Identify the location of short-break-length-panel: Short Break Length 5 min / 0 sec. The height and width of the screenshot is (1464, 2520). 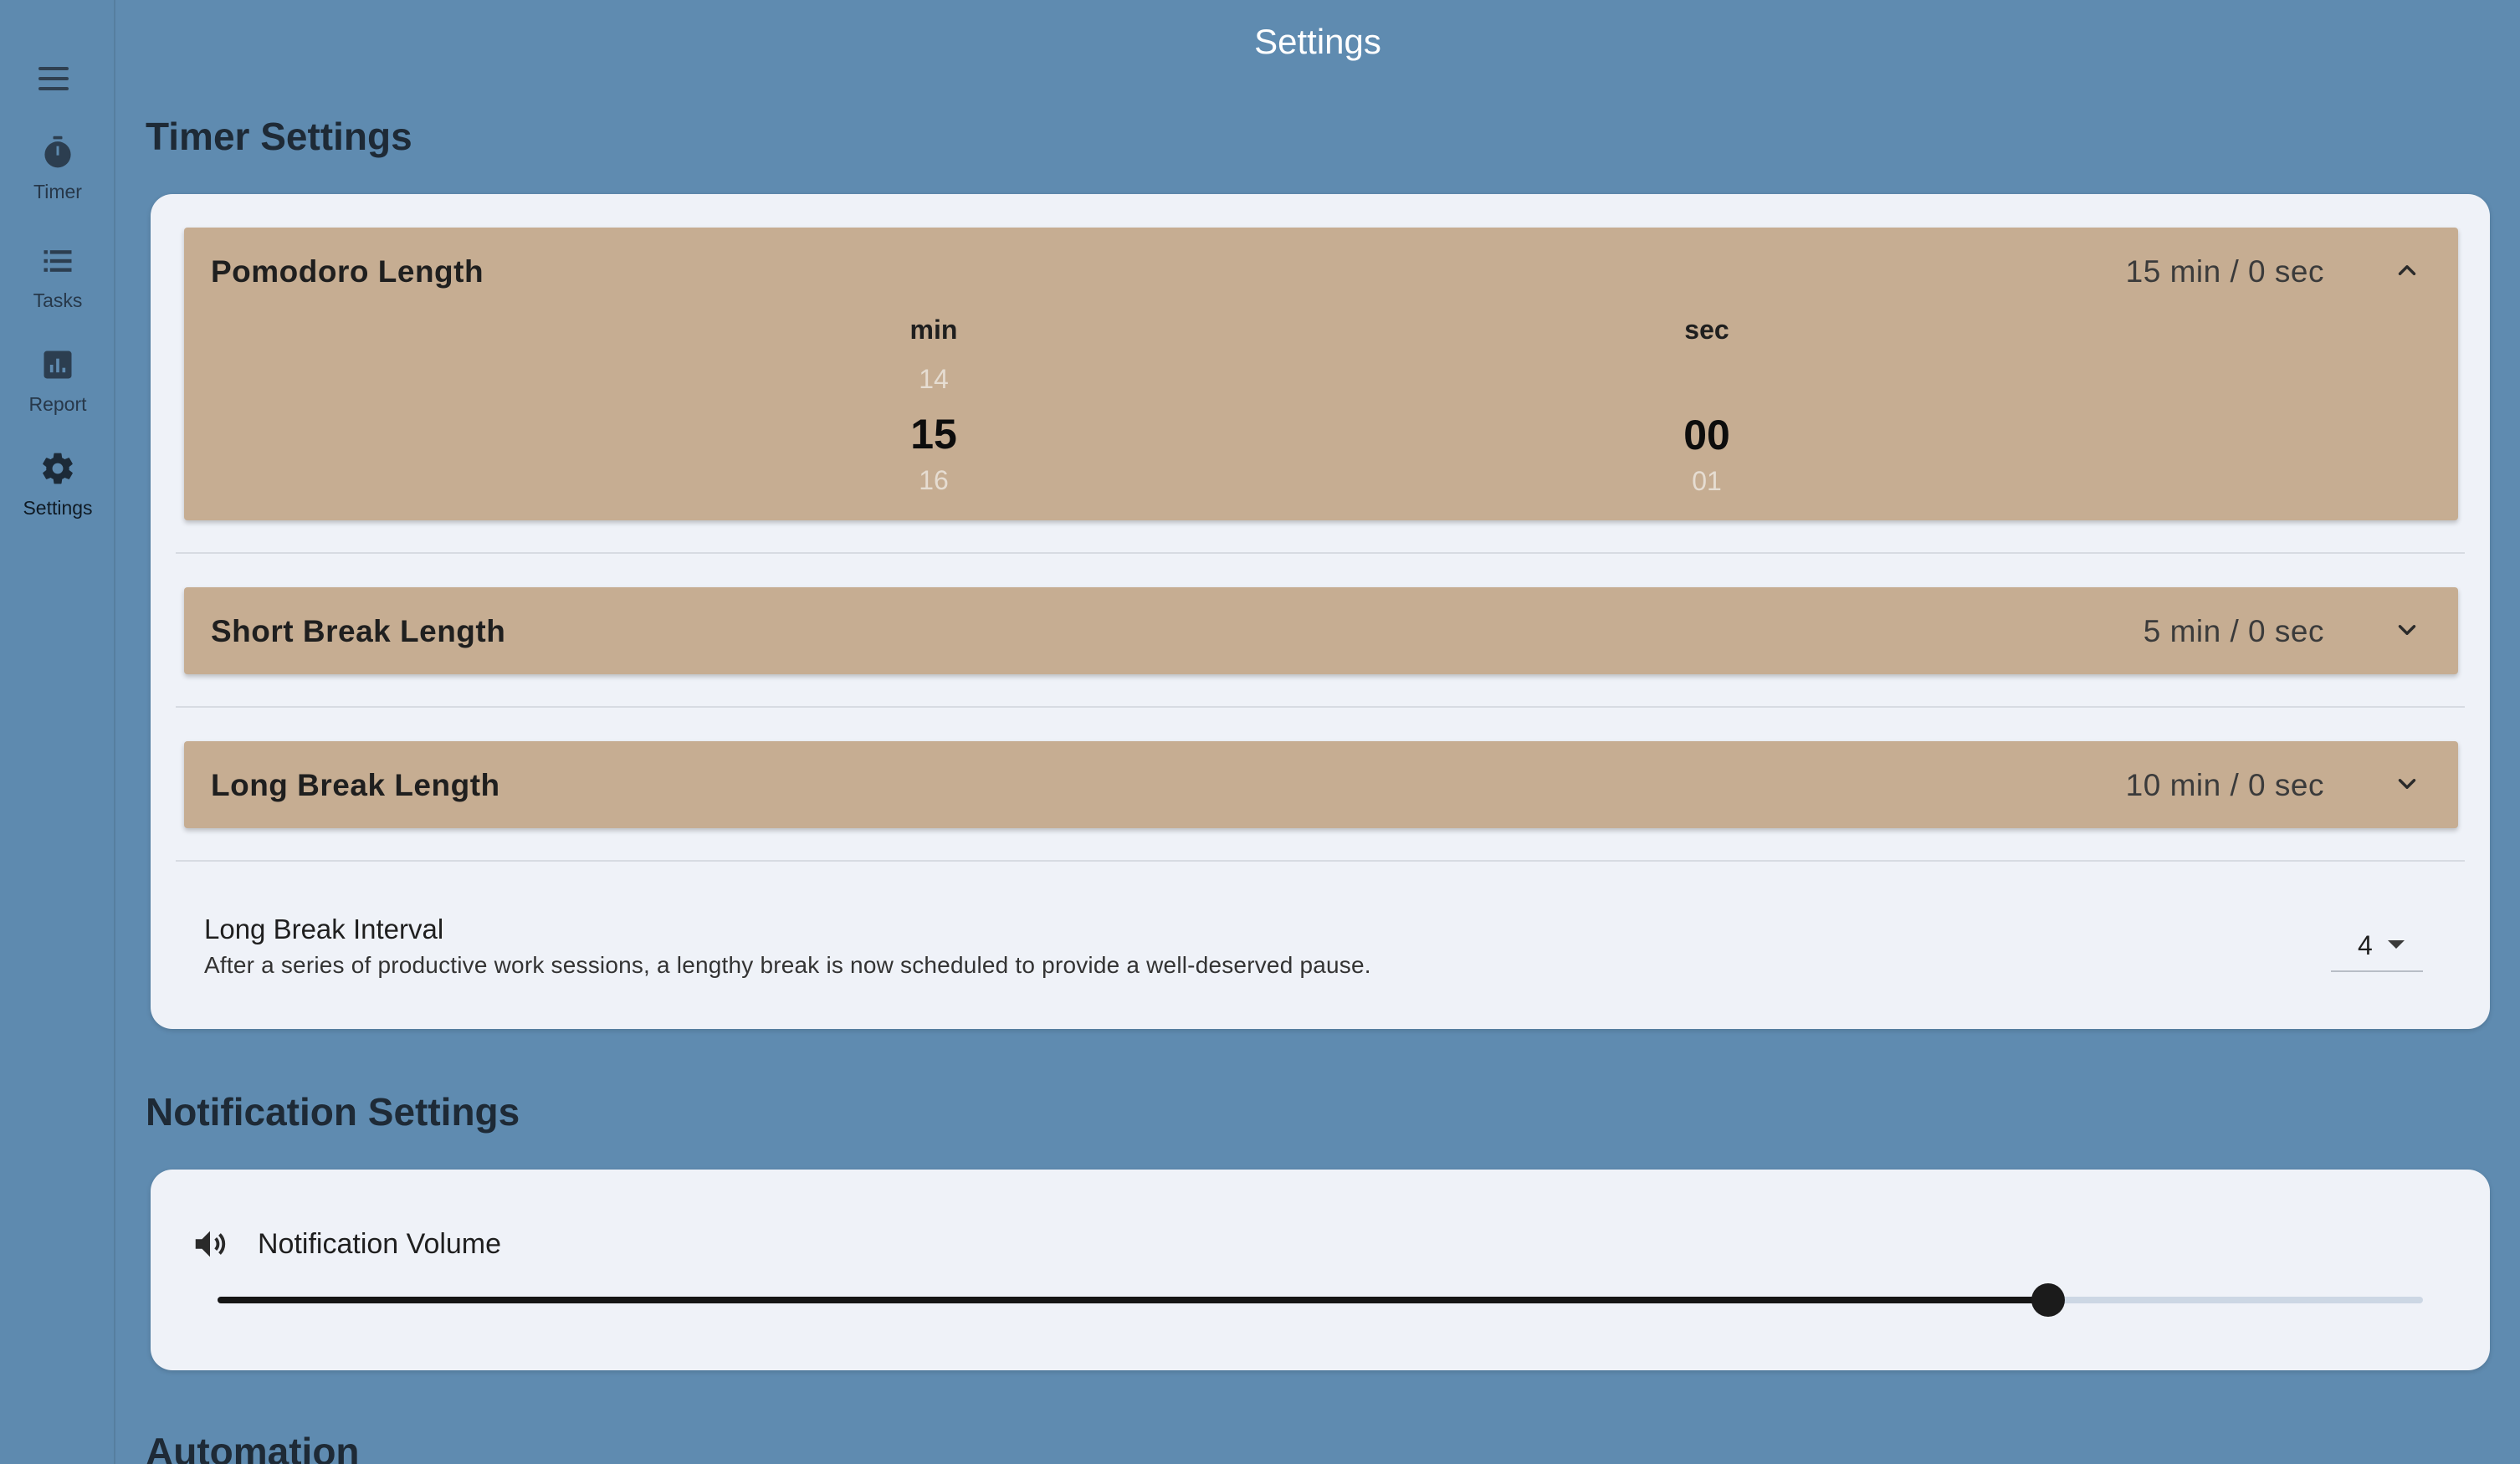
(1321, 630).